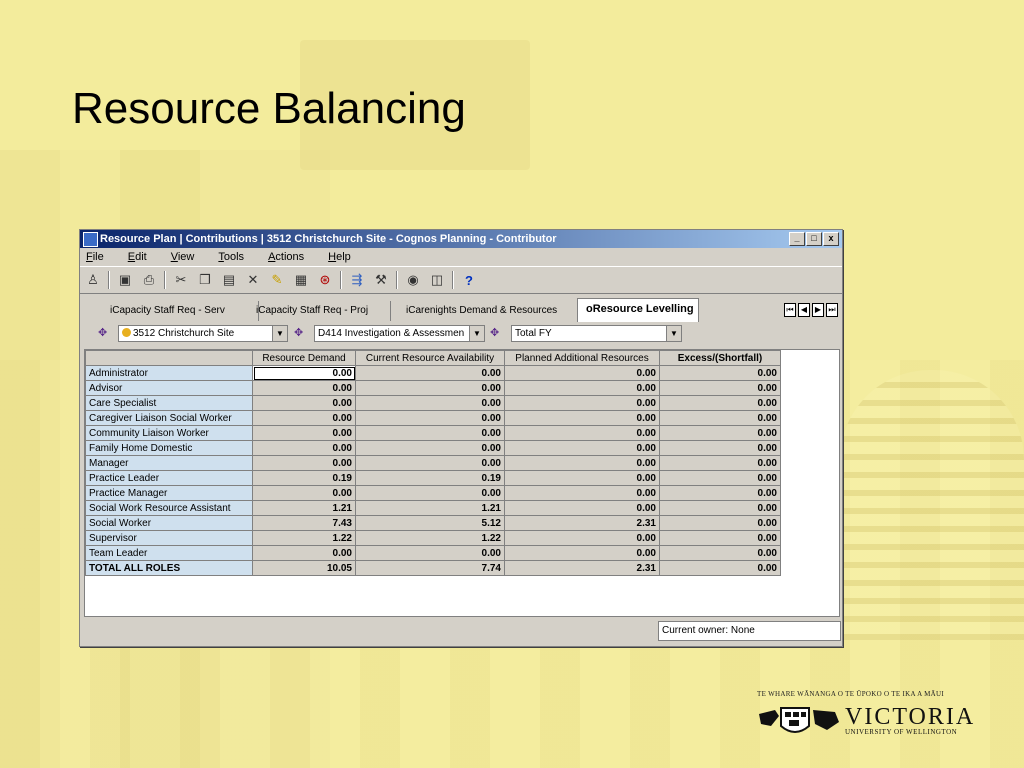 The width and height of the screenshot is (1024, 768). What do you see at coordinates (125, 280) in the screenshot?
I see `save-icon: ▣` at bounding box center [125, 280].